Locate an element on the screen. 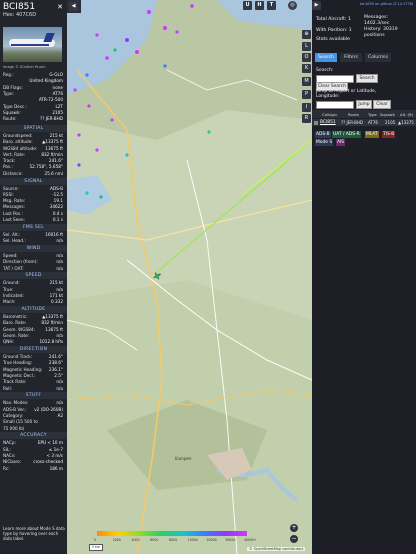 The height and width of the screenshot is (554, 416). details-row: Type Desc.: L2T is located at coordinates (33, 107).